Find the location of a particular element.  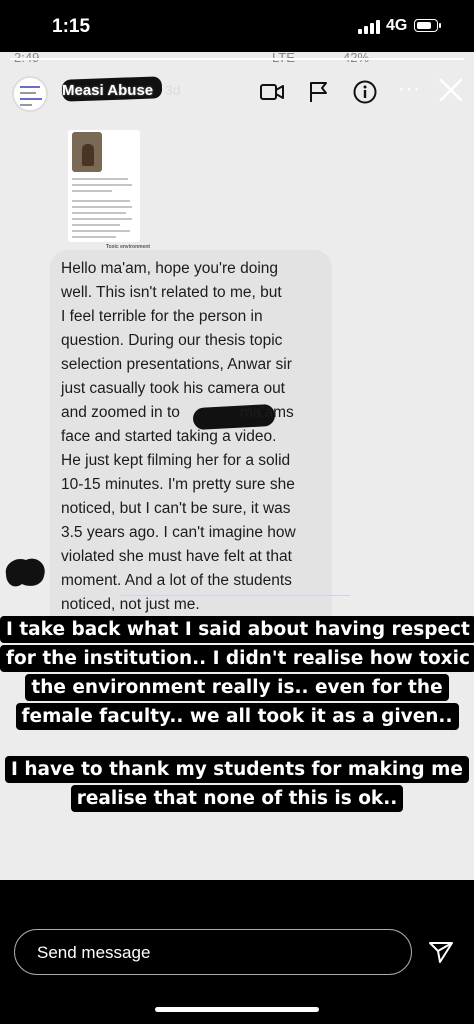

message-line: well. This isn't related to me, but is located at coordinates (171, 292).